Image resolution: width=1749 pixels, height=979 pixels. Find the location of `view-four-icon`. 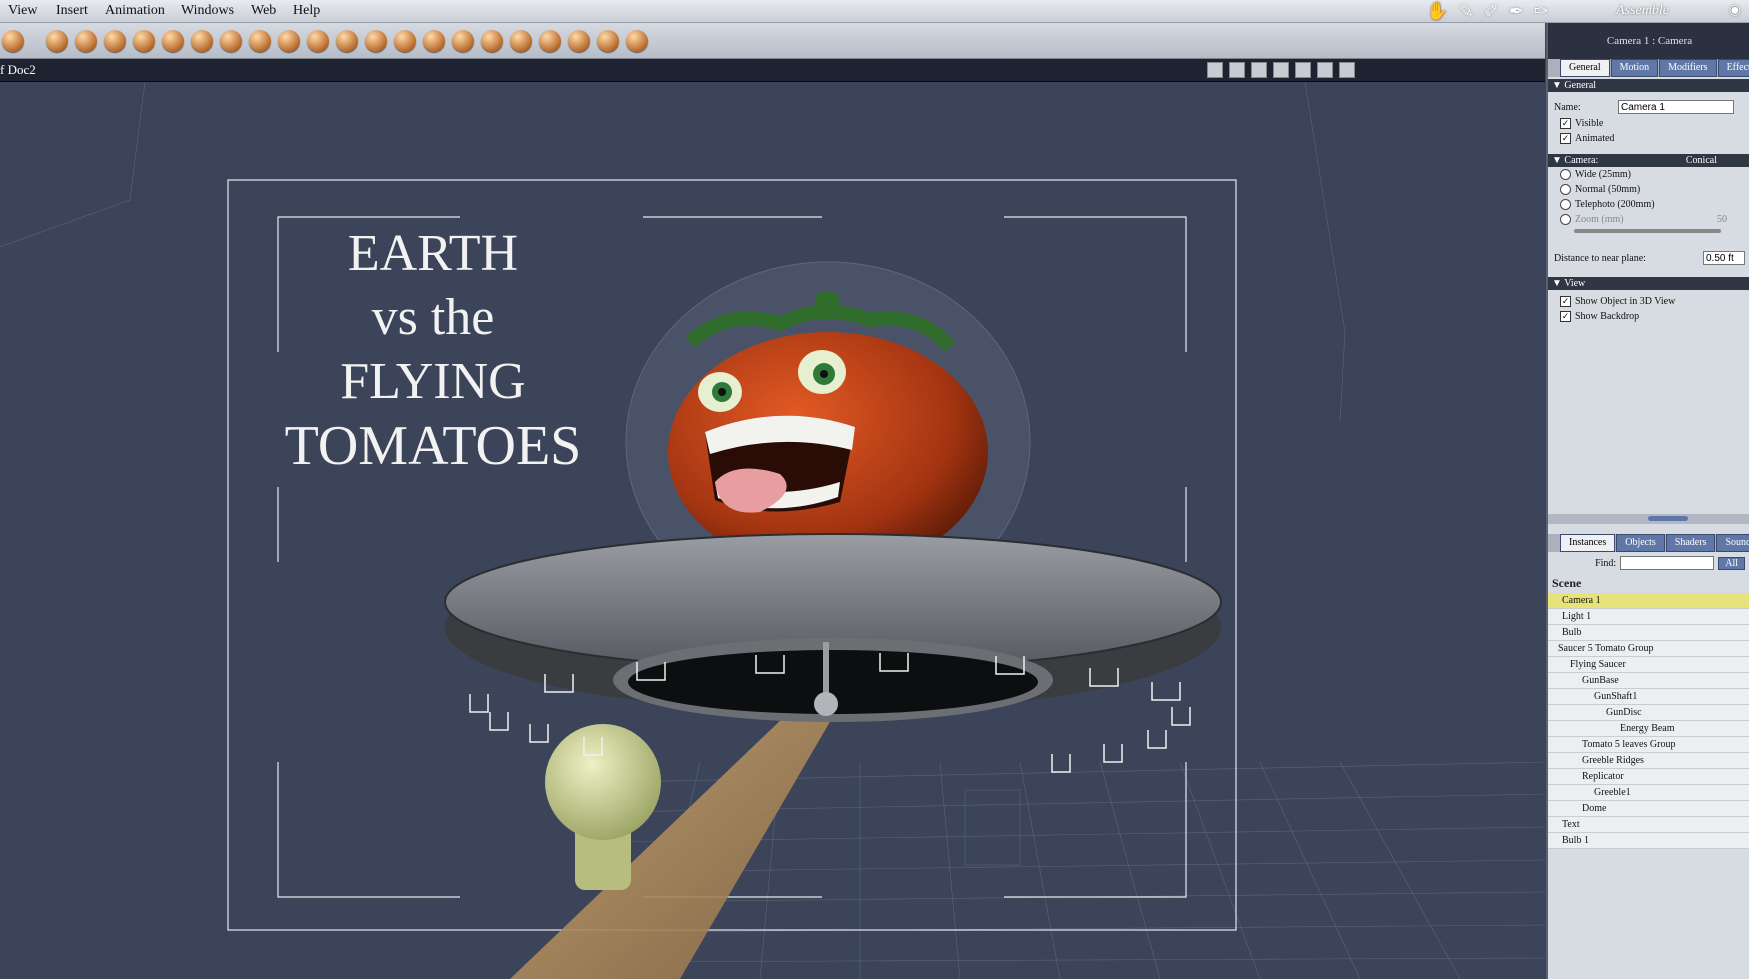

view-four-icon is located at coordinates (1281, 70).